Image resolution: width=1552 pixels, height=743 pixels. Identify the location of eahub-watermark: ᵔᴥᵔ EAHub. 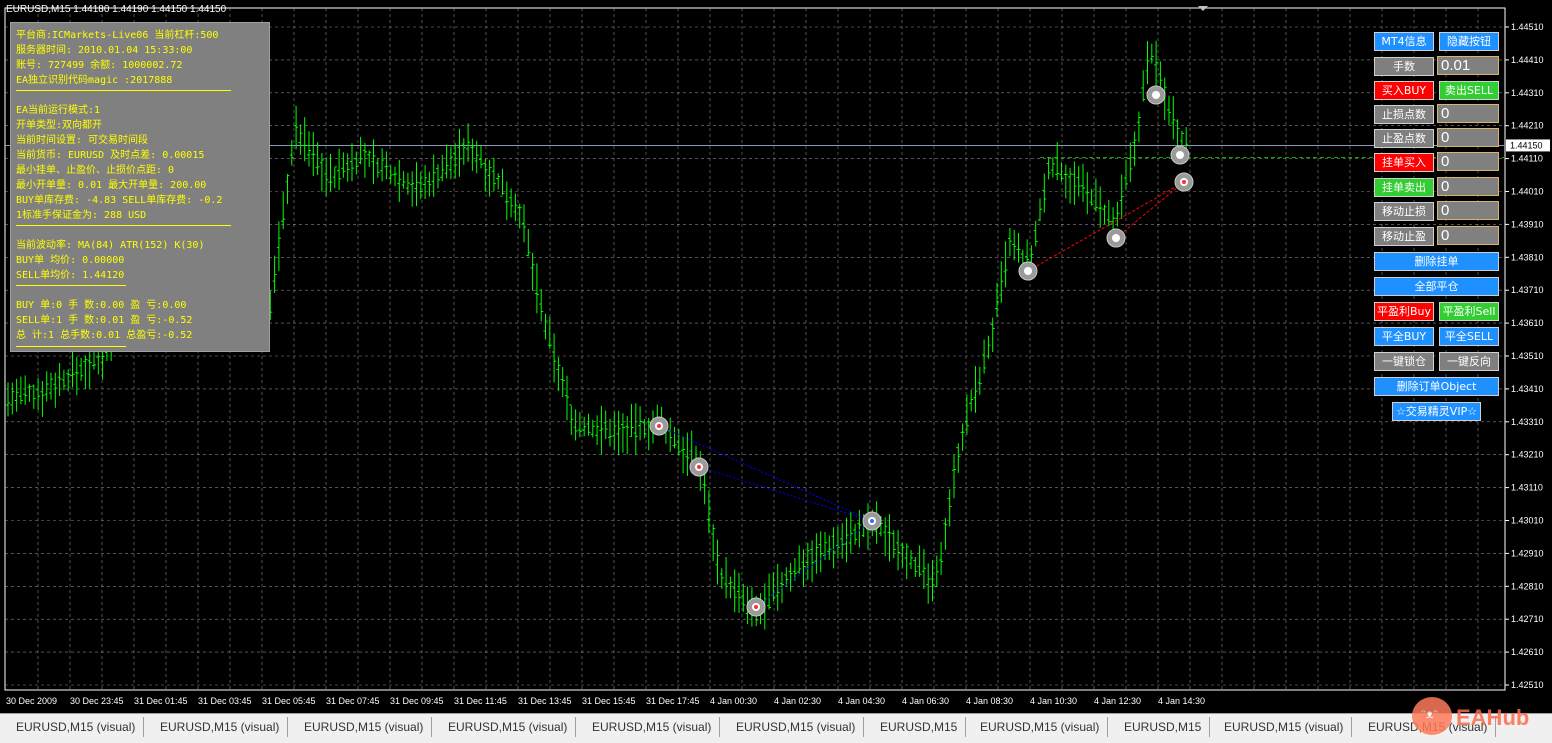
(1470, 716).